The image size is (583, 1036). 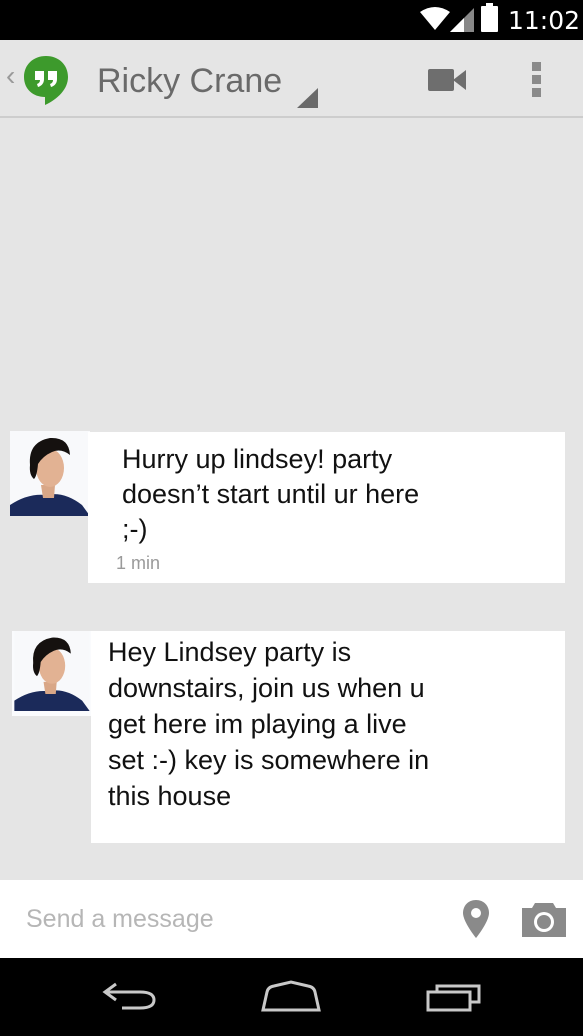 I want to click on dropdown-caret-icon, so click(x=307, y=98).